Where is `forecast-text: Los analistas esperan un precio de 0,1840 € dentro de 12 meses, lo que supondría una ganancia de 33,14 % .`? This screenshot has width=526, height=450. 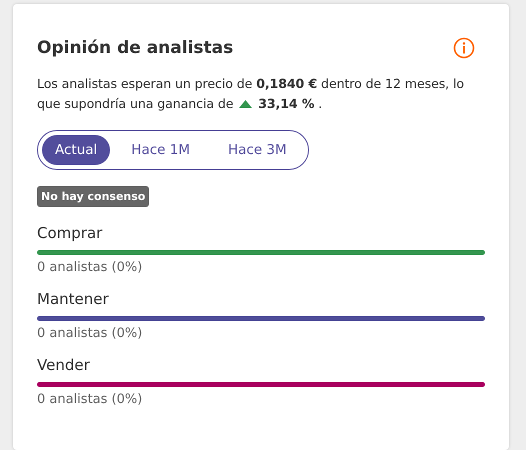 forecast-text: Los analistas esperan un precio de 0,1840 € dentro de 12 meses, lo que supondría una ganancia de 33,14 % . is located at coordinates (251, 94).